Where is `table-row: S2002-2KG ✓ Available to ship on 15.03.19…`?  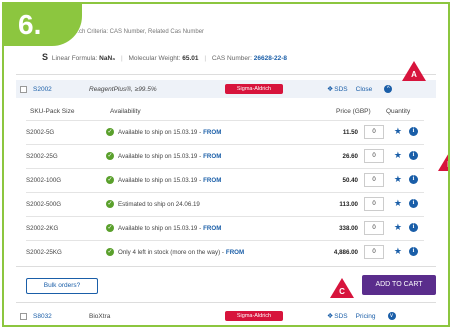 table-row: S2002-2KG ✓ Available to ship on 15.03.19… is located at coordinates (225, 227).